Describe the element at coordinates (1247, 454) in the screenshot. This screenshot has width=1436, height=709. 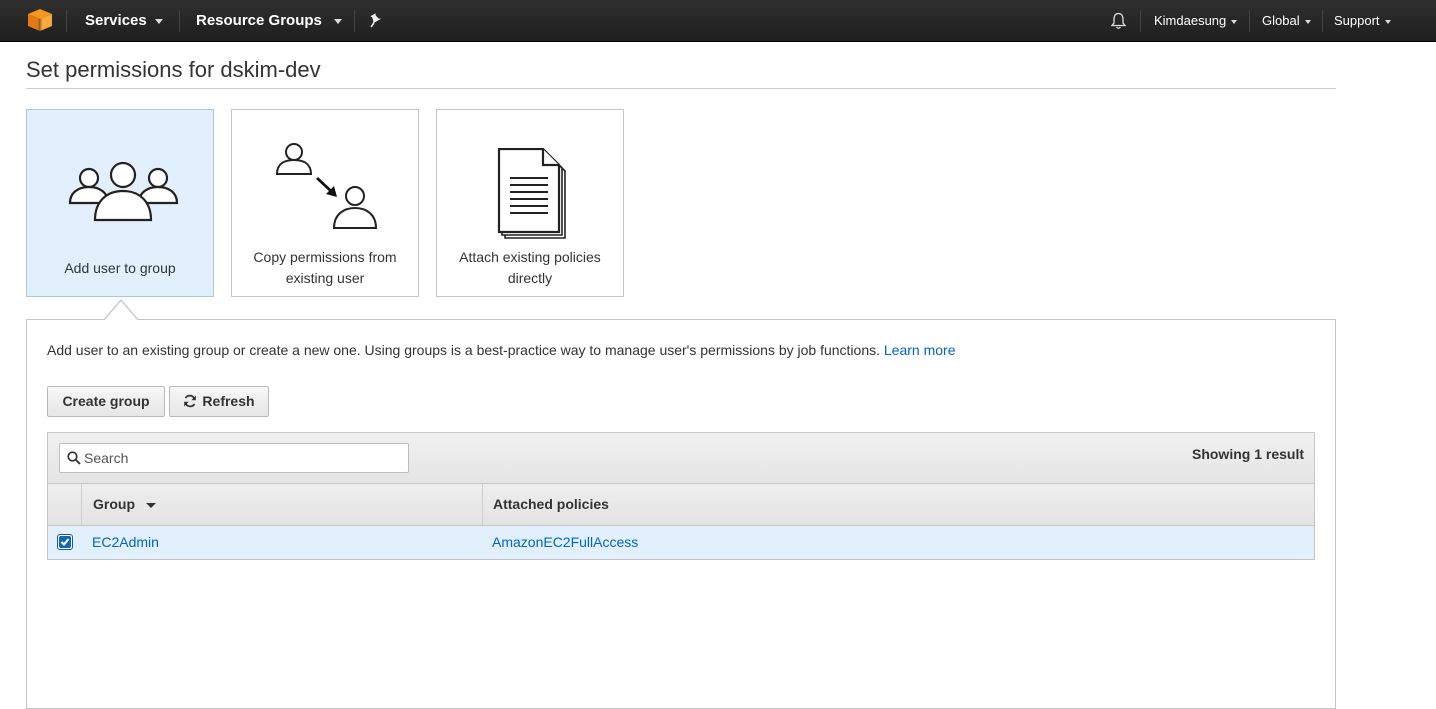
I see `result-count: Showing 1 result` at that location.